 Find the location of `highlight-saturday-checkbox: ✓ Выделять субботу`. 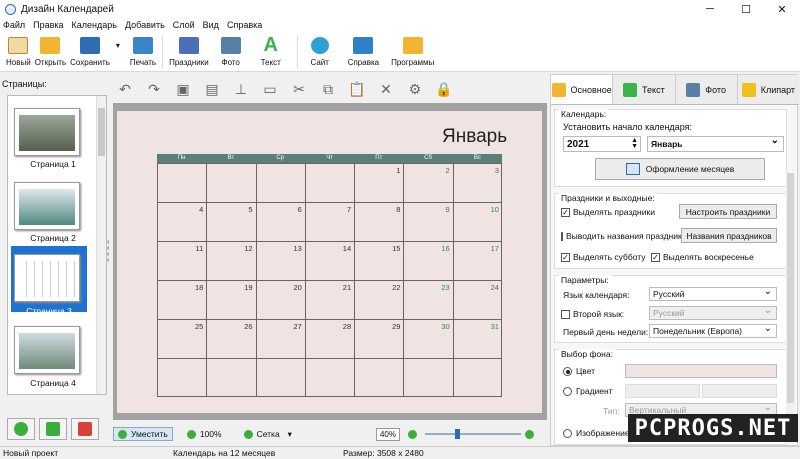

highlight-saturday-checkbox: ✓ Выделять субботу is located at coordinates (603, 257).